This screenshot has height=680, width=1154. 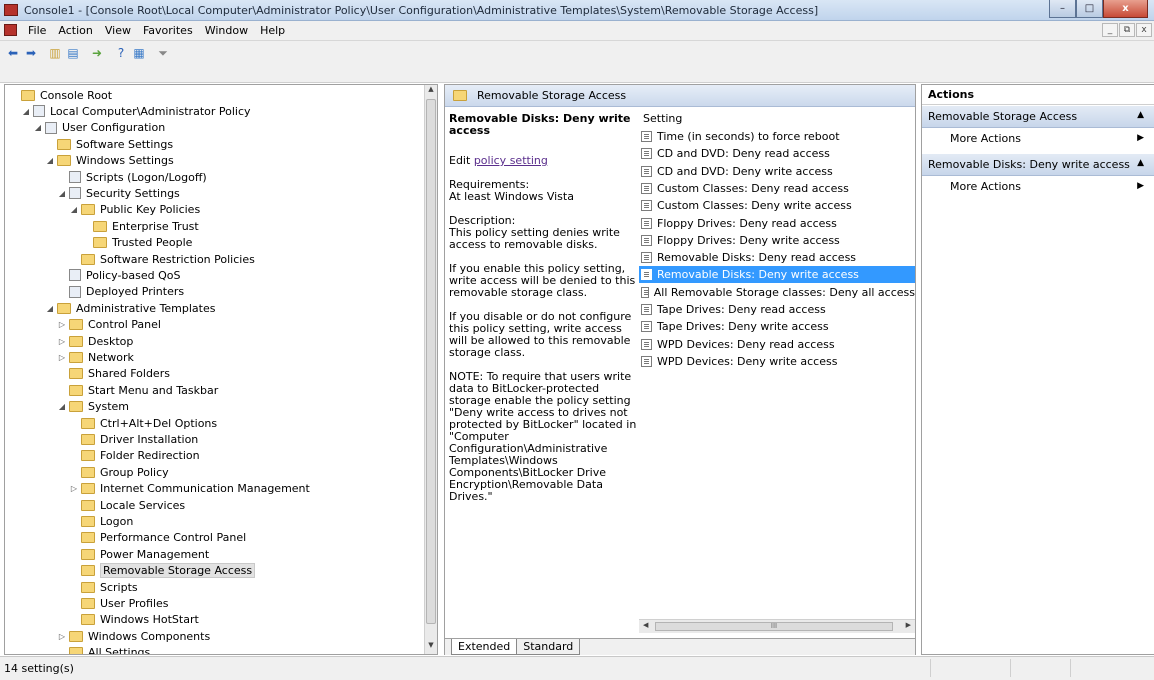 I want to click on tree-node: ▷ Network, so click(x=95, y=357).